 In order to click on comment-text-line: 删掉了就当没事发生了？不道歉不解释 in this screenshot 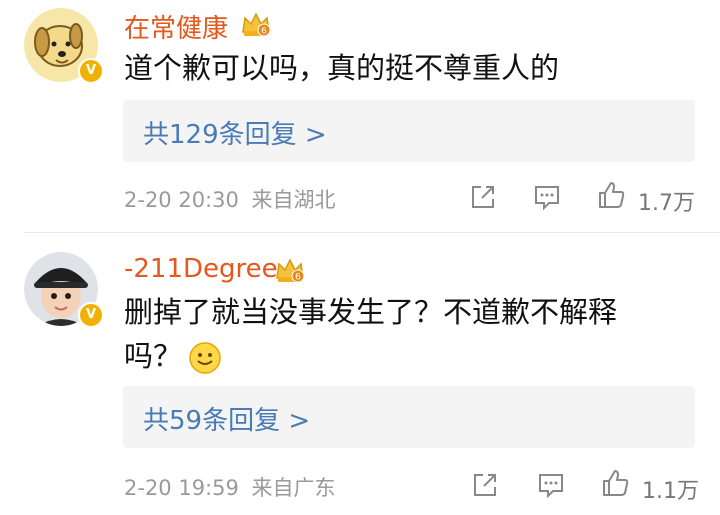, I will do `click(371, 312)`.